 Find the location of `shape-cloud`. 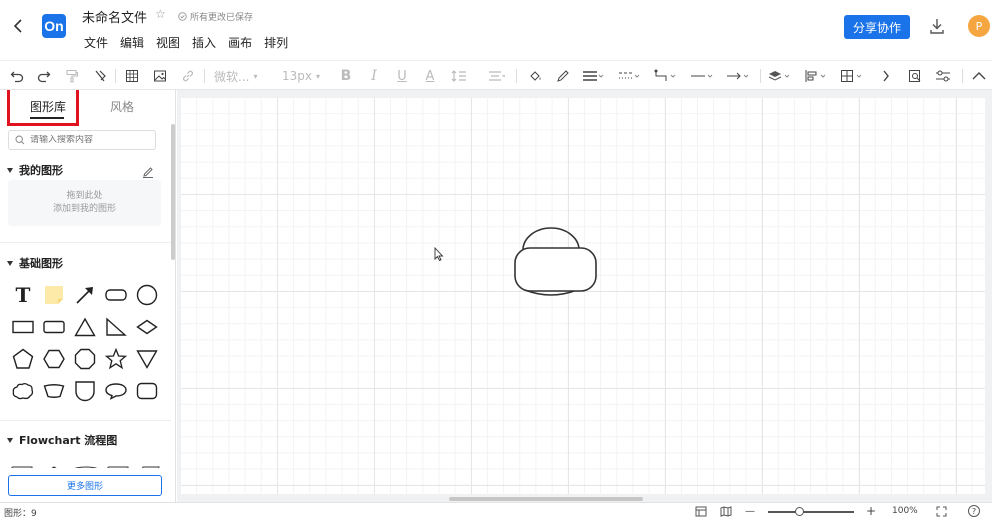

shape-cloud is located at coordinates (23, 391).